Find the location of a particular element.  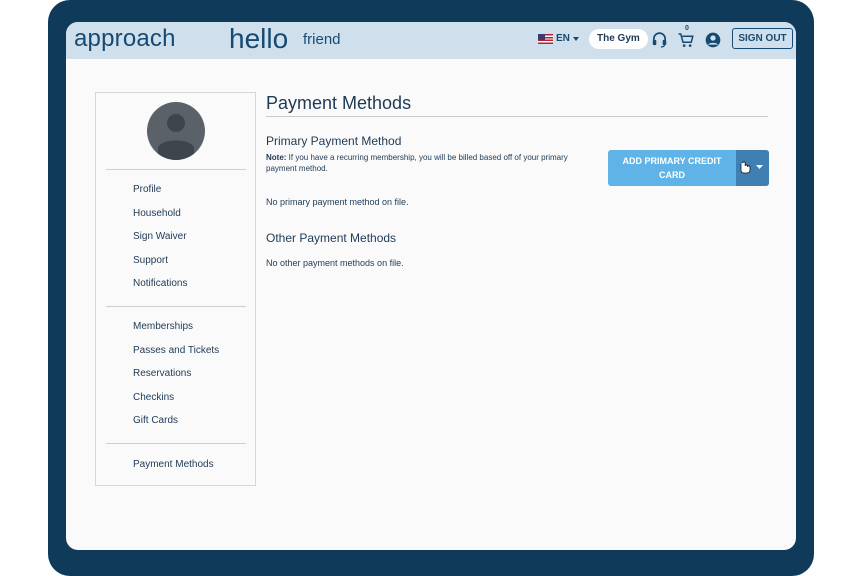

cart-button: 0 is located at coordinates (687, 36).